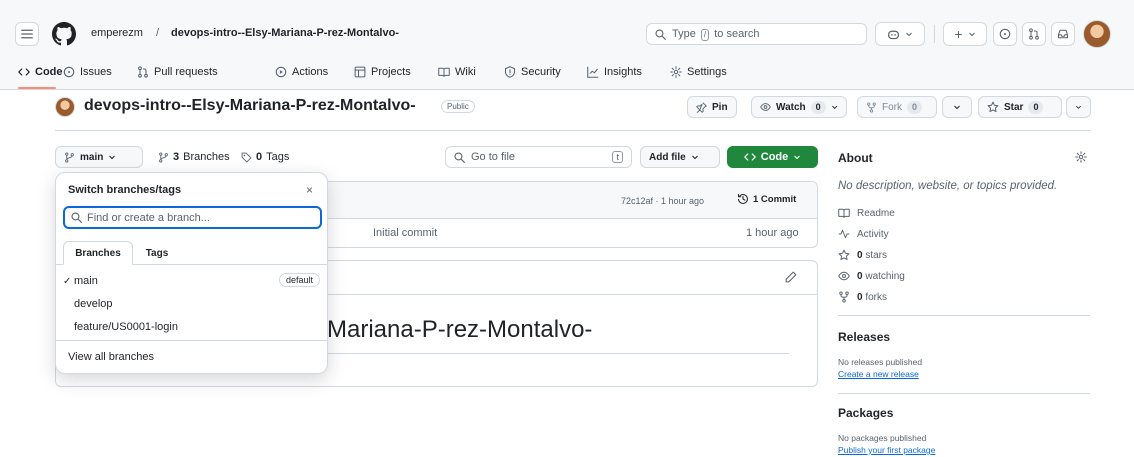 The height and width of the screenshot is (457, 1134). I want to click on pull-requests-button, so click(1034, 34).